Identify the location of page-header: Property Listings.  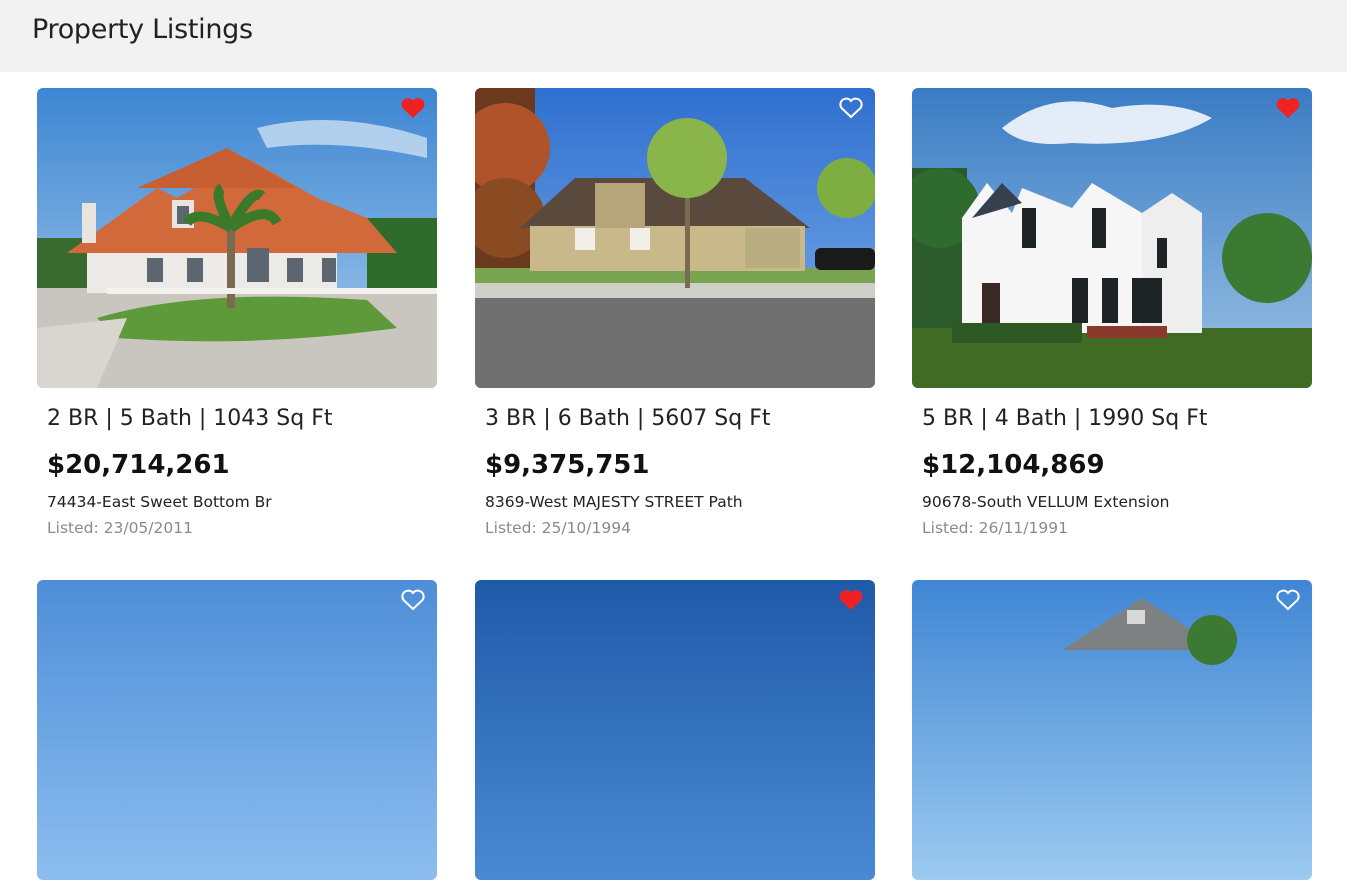
(673, 36).